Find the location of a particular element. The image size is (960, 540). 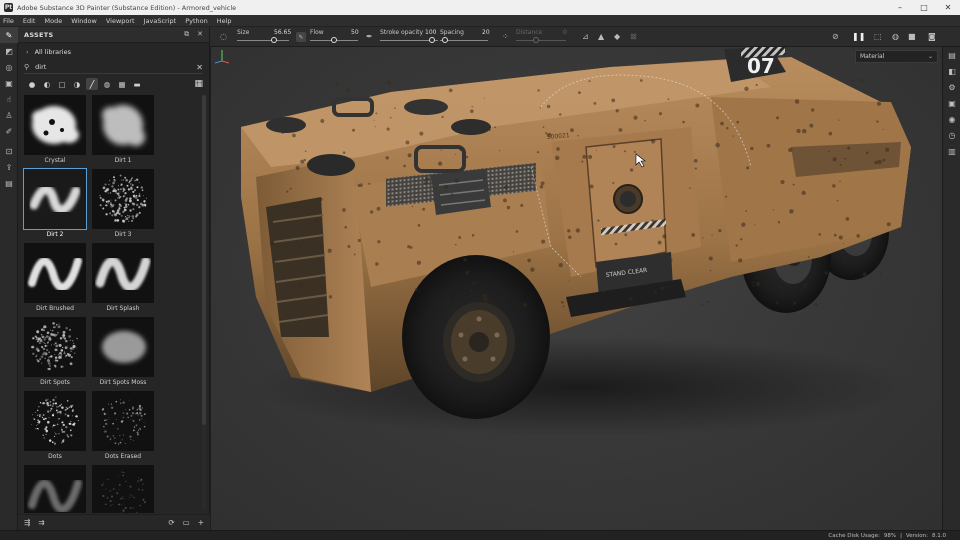

menu-javascript: JavaScript is located at coordinates (160, 21).